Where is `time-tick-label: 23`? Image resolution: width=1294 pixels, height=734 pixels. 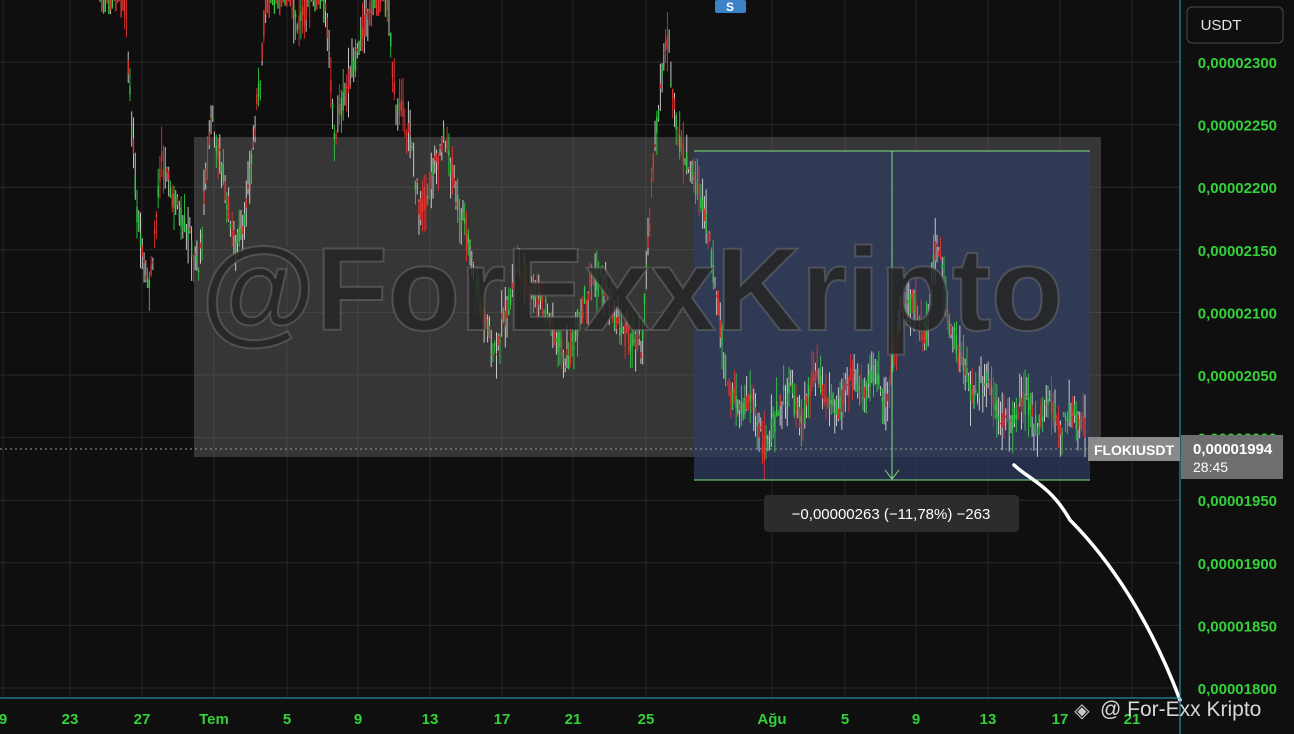 time-tick-label: 23 is located at coordinates (70, 719).